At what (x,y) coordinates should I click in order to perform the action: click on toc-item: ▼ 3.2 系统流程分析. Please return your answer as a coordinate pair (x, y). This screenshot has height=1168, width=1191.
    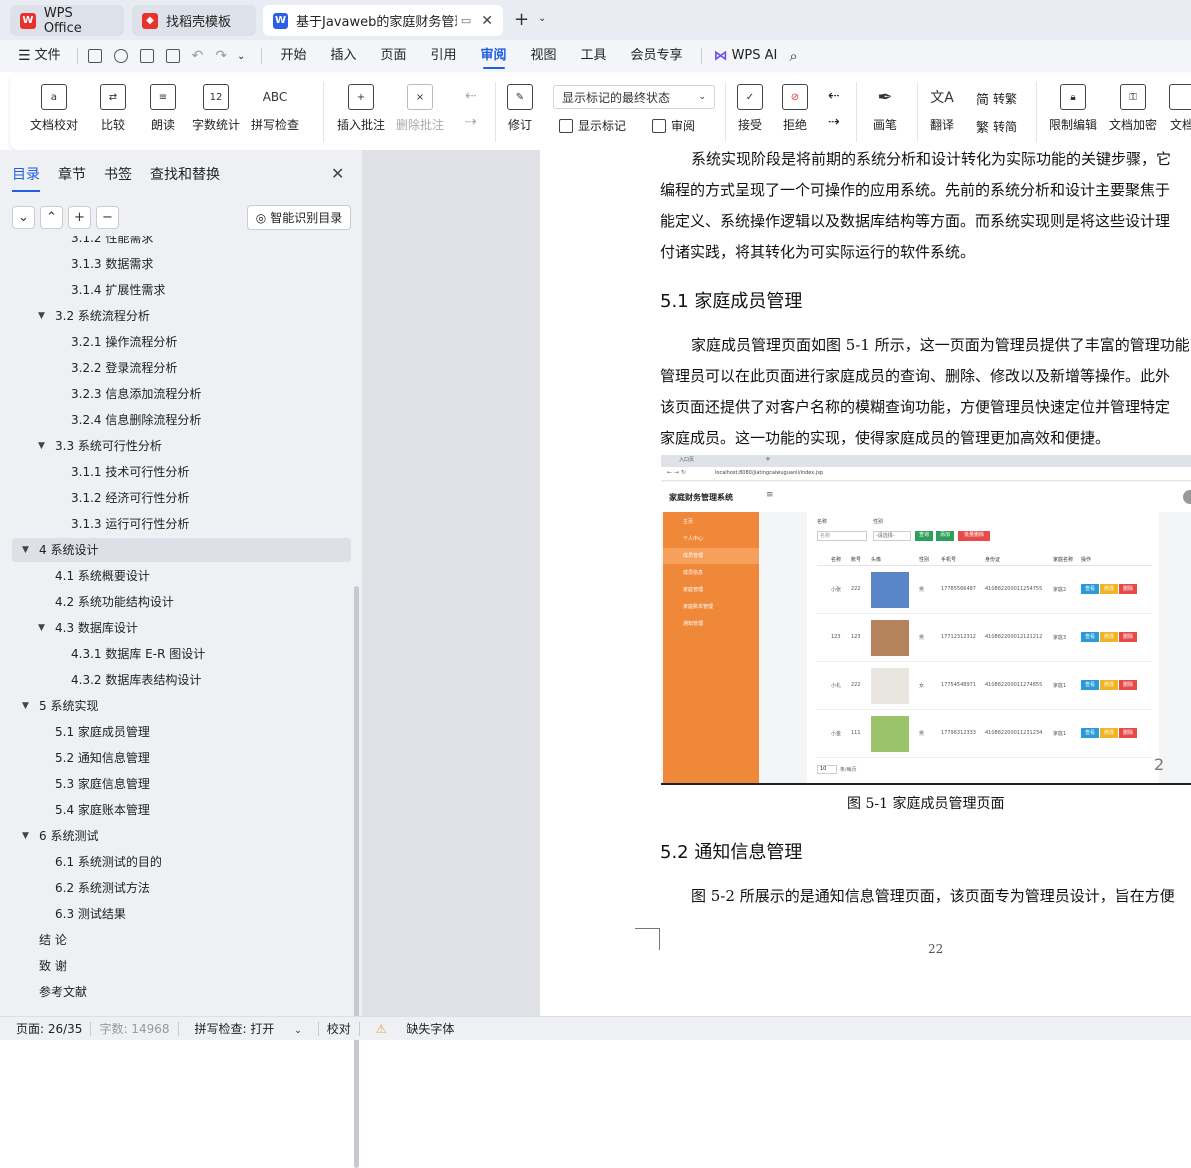
    Looking at the image, I should click on (181, 316).